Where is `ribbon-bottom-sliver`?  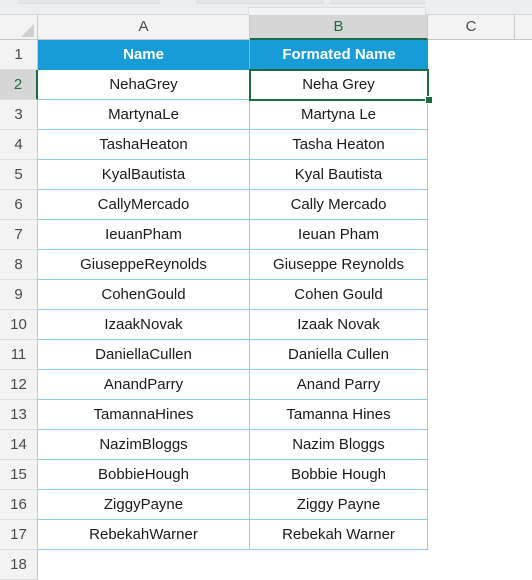 ribbon-bottom-sliver is located at coordinates (266, 7).